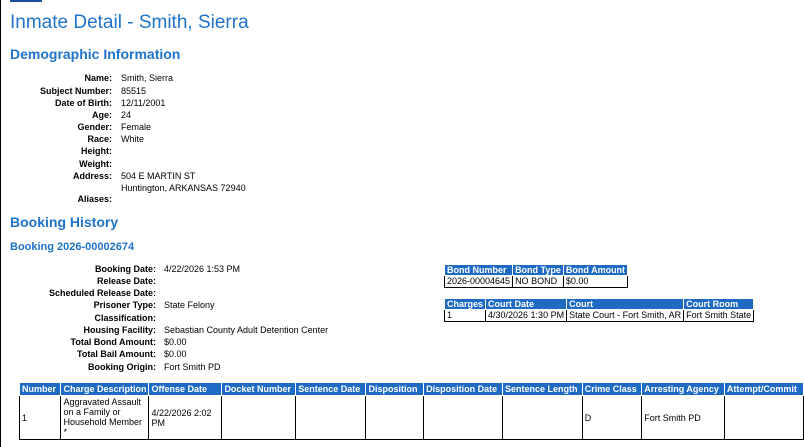 The height and width of the screenshot is (447, 804). What do you see at coordinates (185, 389) in the screenshot?
I see `charges-table-header: Offense Date` at bounding box center [185, 389].